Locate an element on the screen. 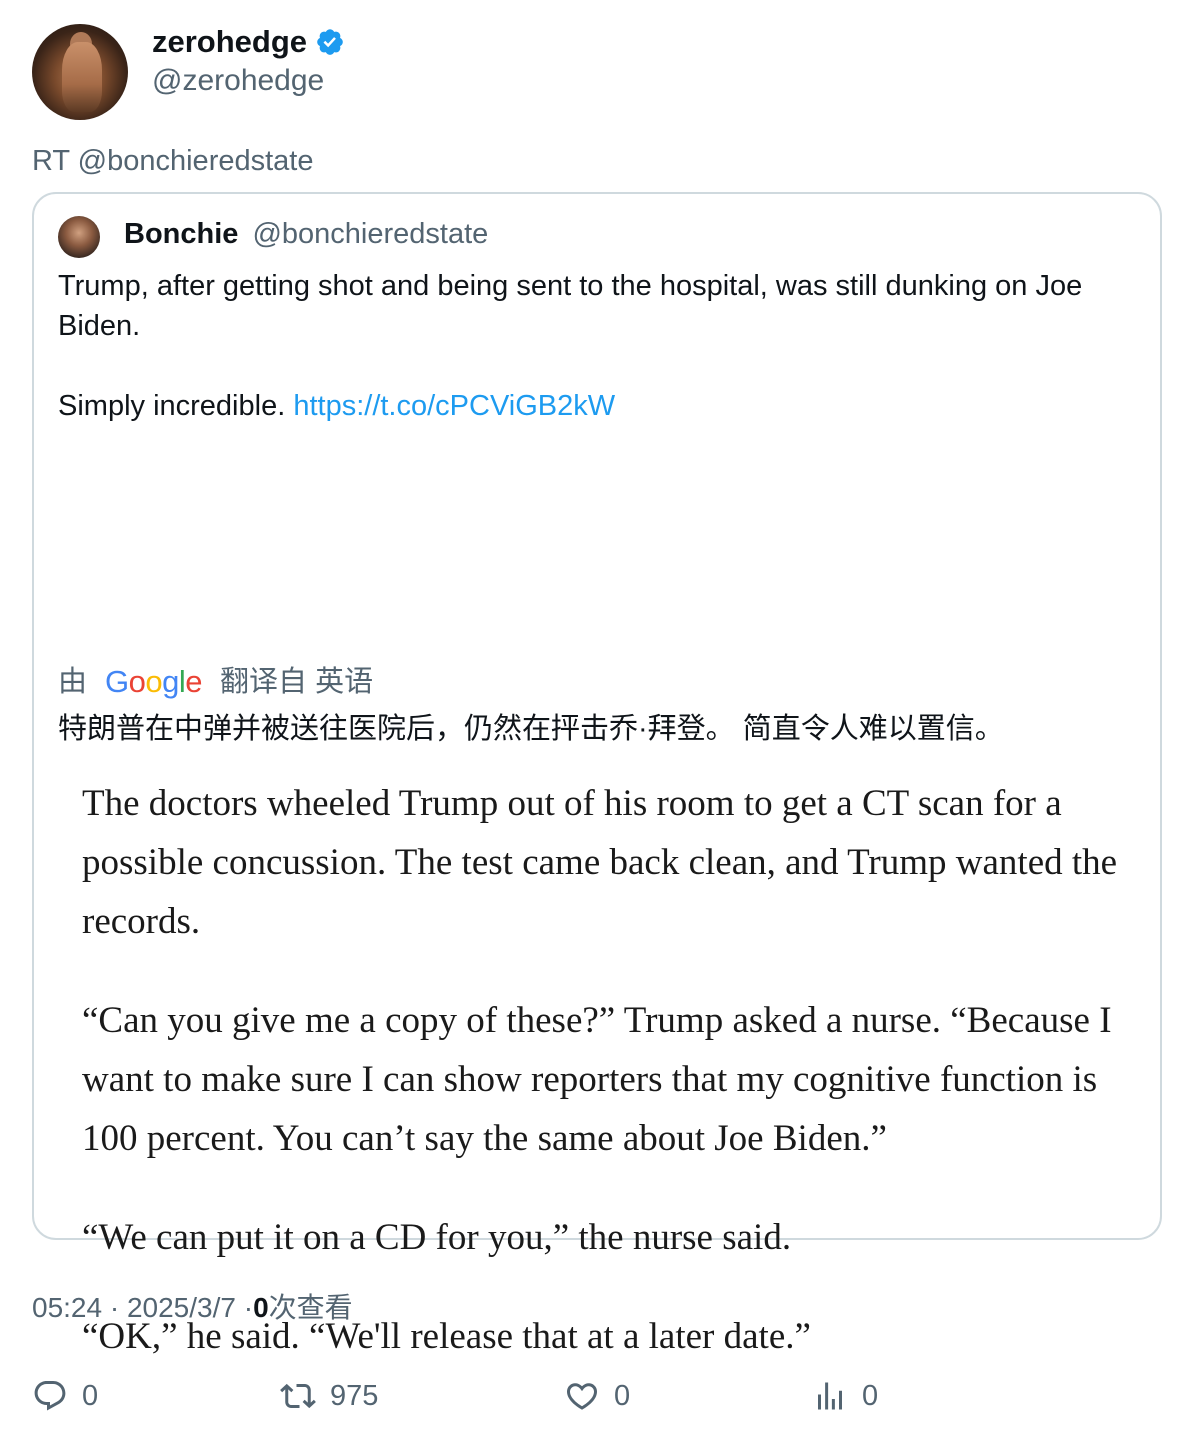 The height and width of the screenshot is (1444, 1196). views-action-count: 0 is located at coordinates (870, 1396).